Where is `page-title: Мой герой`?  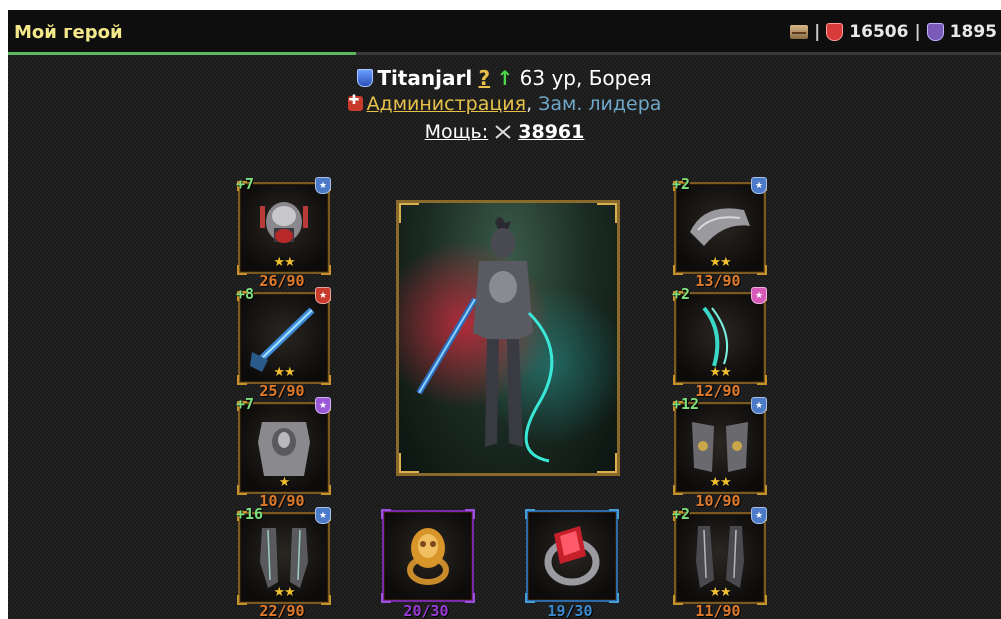
page-title: Мой герой is located at coordinates (68, 32).